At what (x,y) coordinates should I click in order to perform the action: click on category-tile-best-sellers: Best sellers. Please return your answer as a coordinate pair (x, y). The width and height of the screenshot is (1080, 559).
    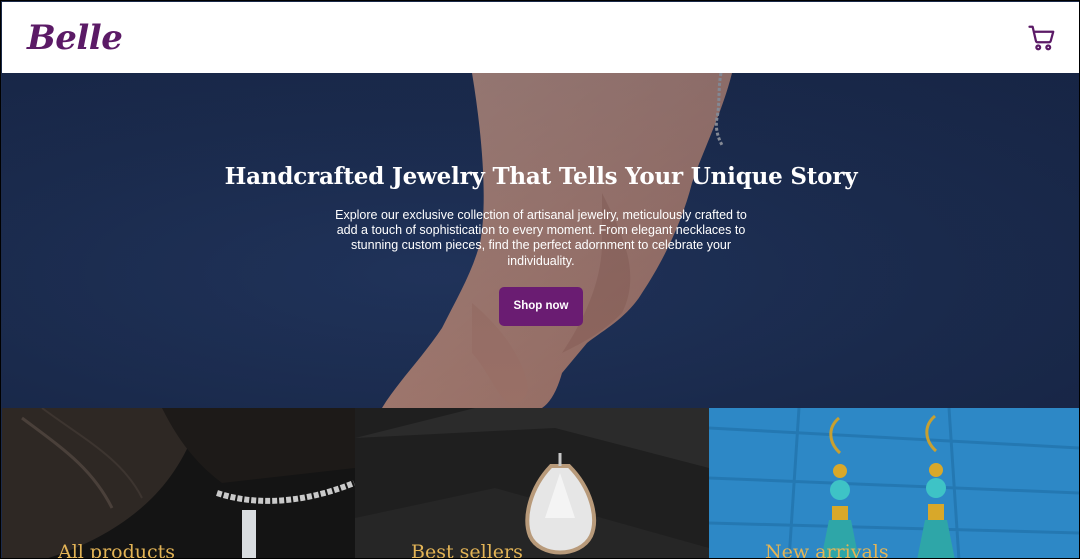
    Looking at the image, I should click on (532, 483).